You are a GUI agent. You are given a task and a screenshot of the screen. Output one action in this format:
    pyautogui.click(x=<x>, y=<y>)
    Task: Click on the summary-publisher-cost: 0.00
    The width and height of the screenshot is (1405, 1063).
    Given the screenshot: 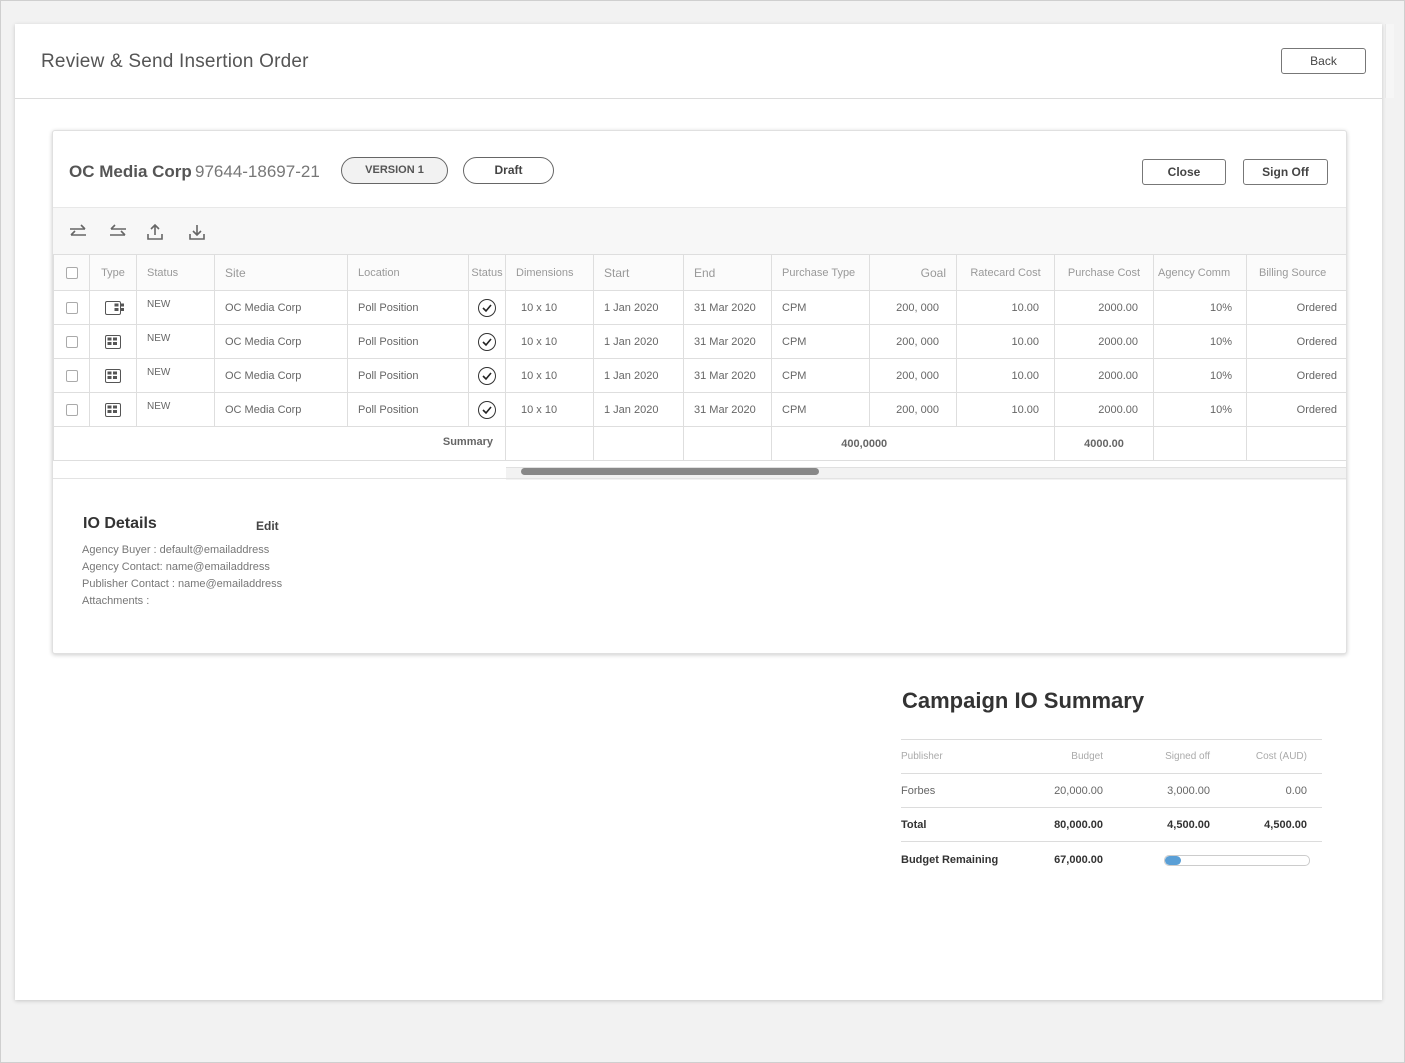 What is the action you would take?
    pyautogui.click(x=1273, y=790)
    